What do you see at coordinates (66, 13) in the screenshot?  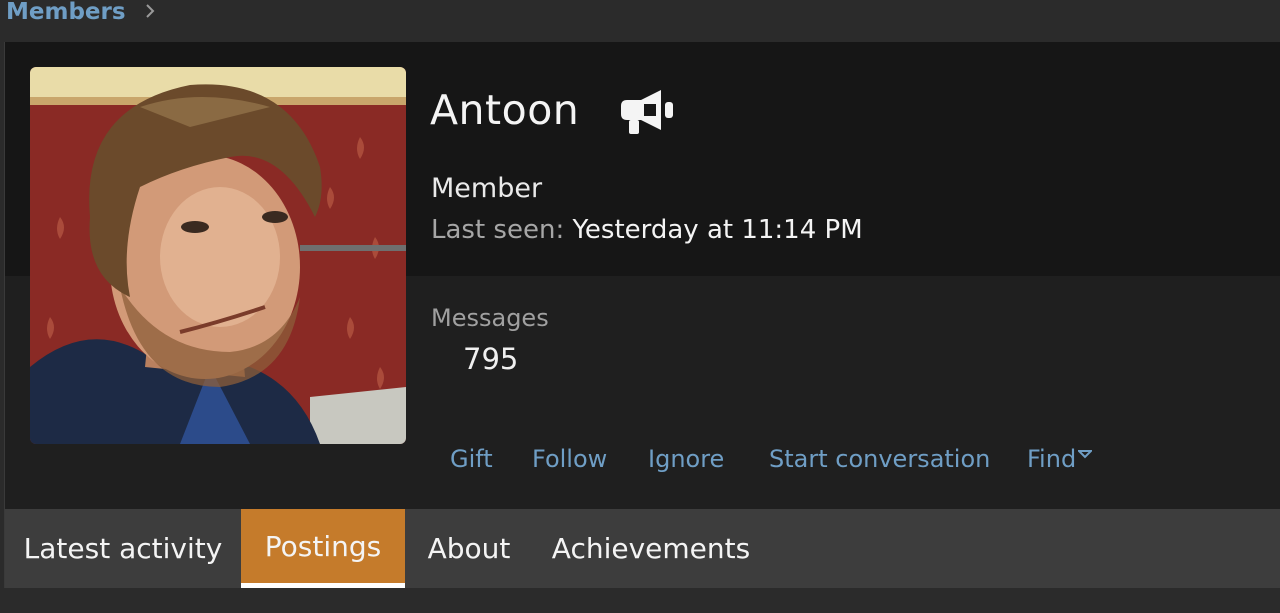 I see `breadcrumb-members-link: Members` at bounding box center [66, 13].